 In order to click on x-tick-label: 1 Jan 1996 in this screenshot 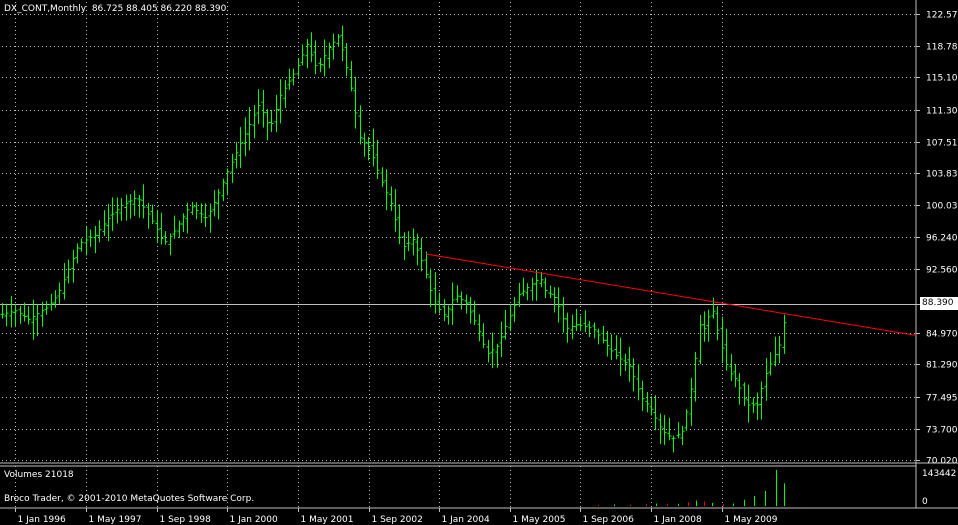, I will do `click(42, 520)`.